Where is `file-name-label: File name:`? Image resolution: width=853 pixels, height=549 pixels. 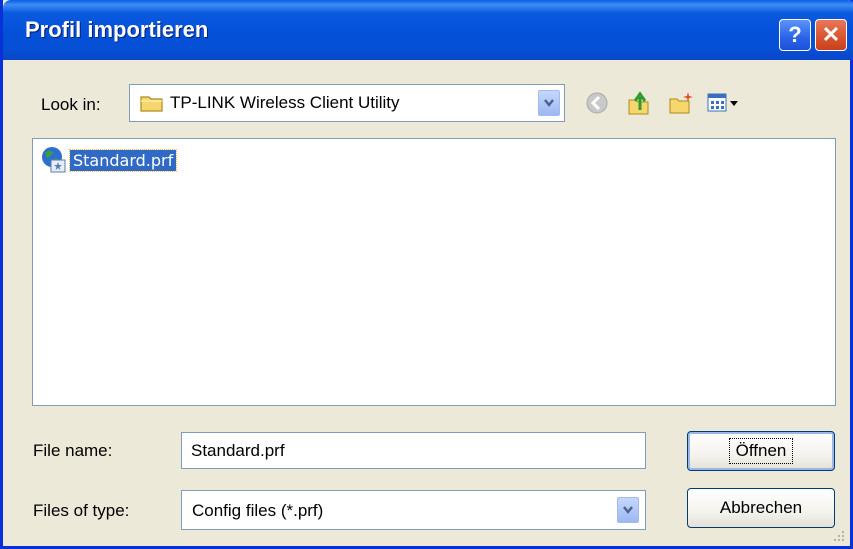 file-name-label: File name: is located at coordinates (73, 450).